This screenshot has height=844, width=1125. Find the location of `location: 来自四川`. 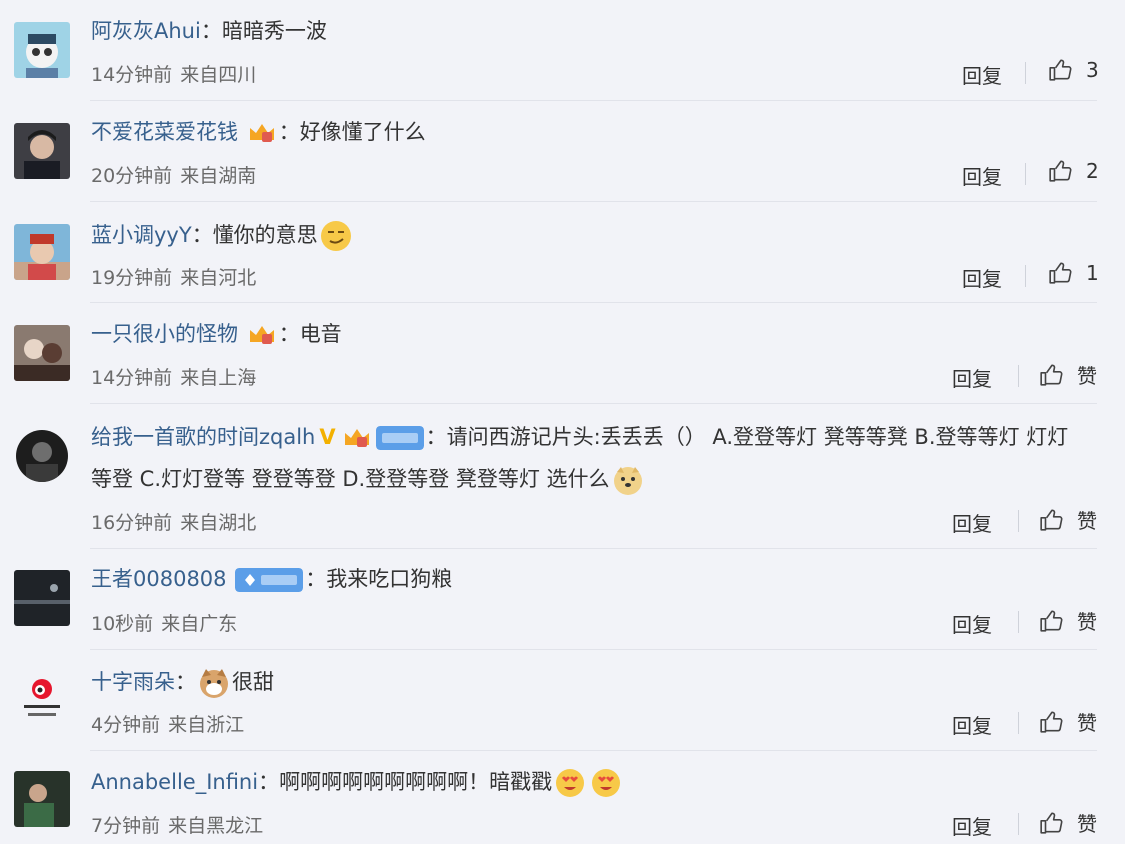

location: 来自四川 is located at coordinates (218, 75).